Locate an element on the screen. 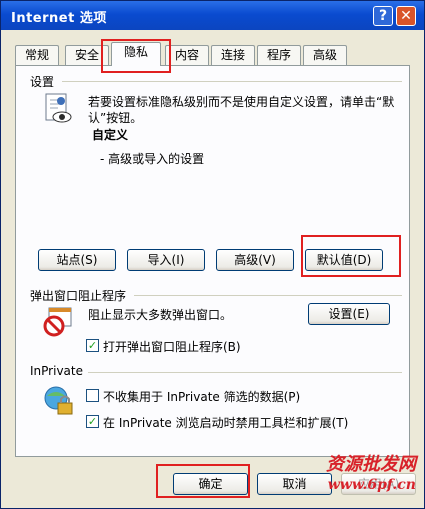 The width and height of the screenshot is (425, 509). popup-blocker-checkbox: ✓ is located at coordinates (92, 345).